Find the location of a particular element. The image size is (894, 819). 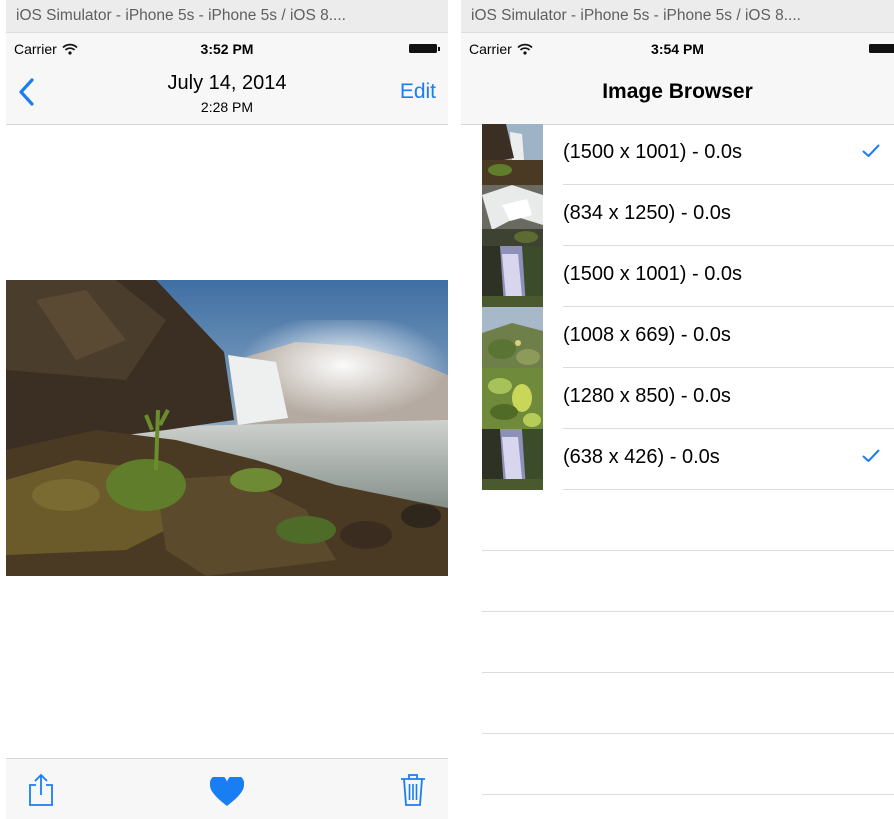

share-icon is located at coordinates (41, 790).